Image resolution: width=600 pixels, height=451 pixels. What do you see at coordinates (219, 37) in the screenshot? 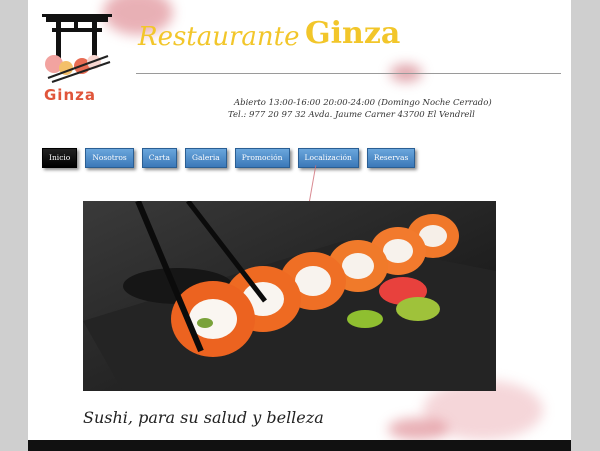
I see `site-title-script: Restaurante` at bounding box center [219, 37].